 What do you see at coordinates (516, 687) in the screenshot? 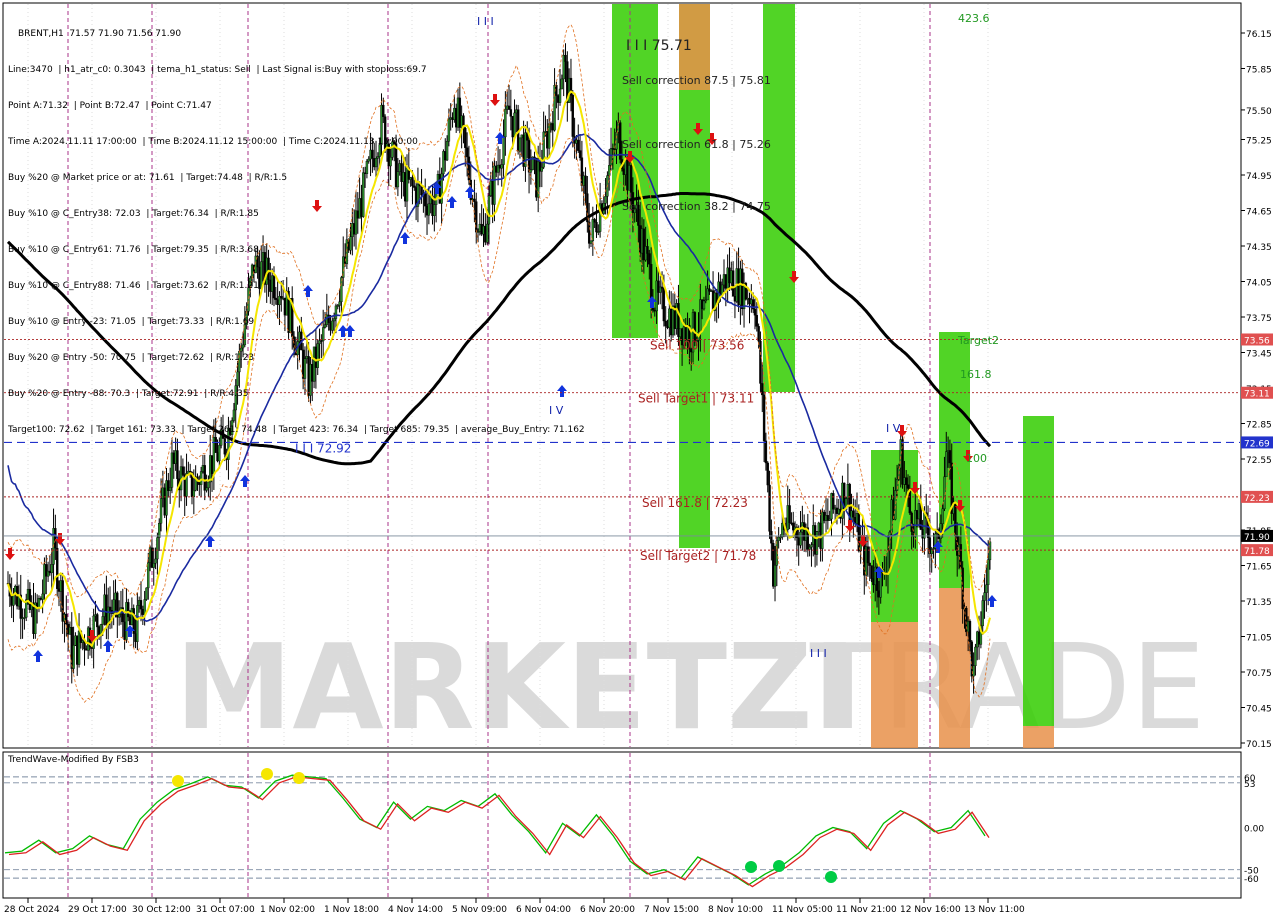
I see `svg-text: MARKETZI` at bounding box center [516, 687].